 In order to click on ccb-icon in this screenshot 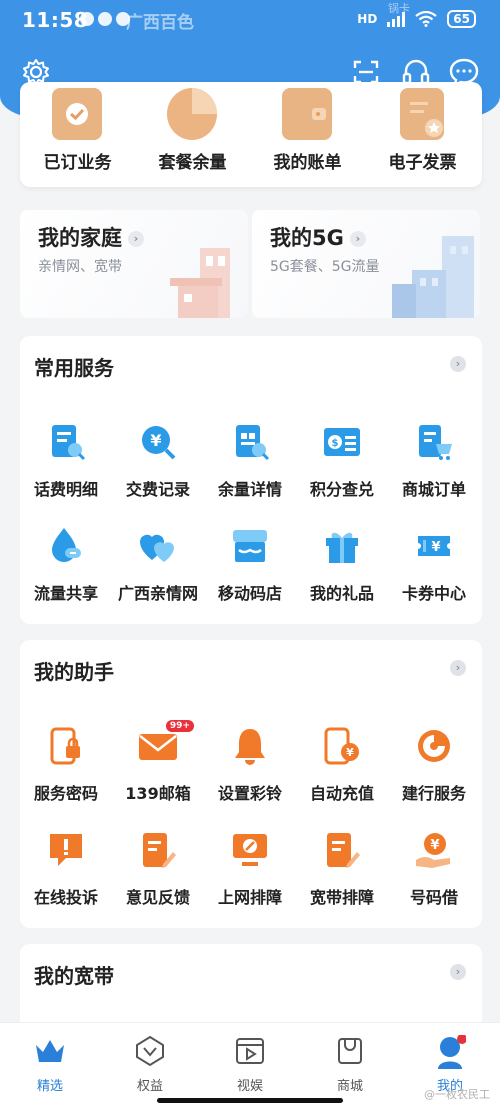, I will do `click(434, 746)`.